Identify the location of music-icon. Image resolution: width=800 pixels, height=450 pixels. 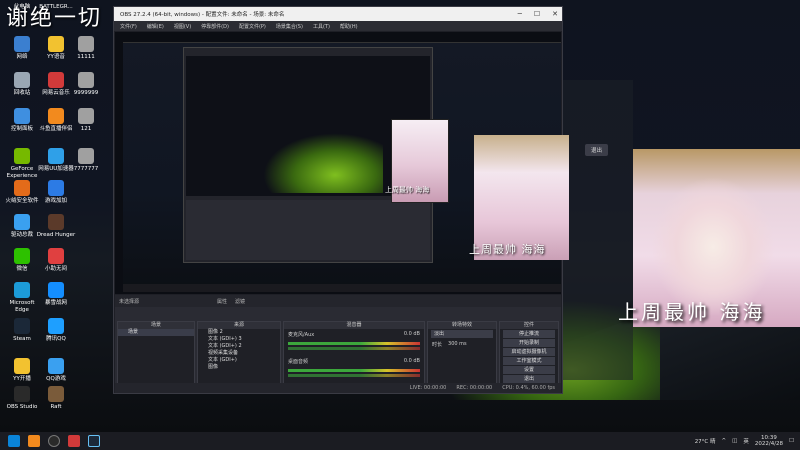
(56, 80).